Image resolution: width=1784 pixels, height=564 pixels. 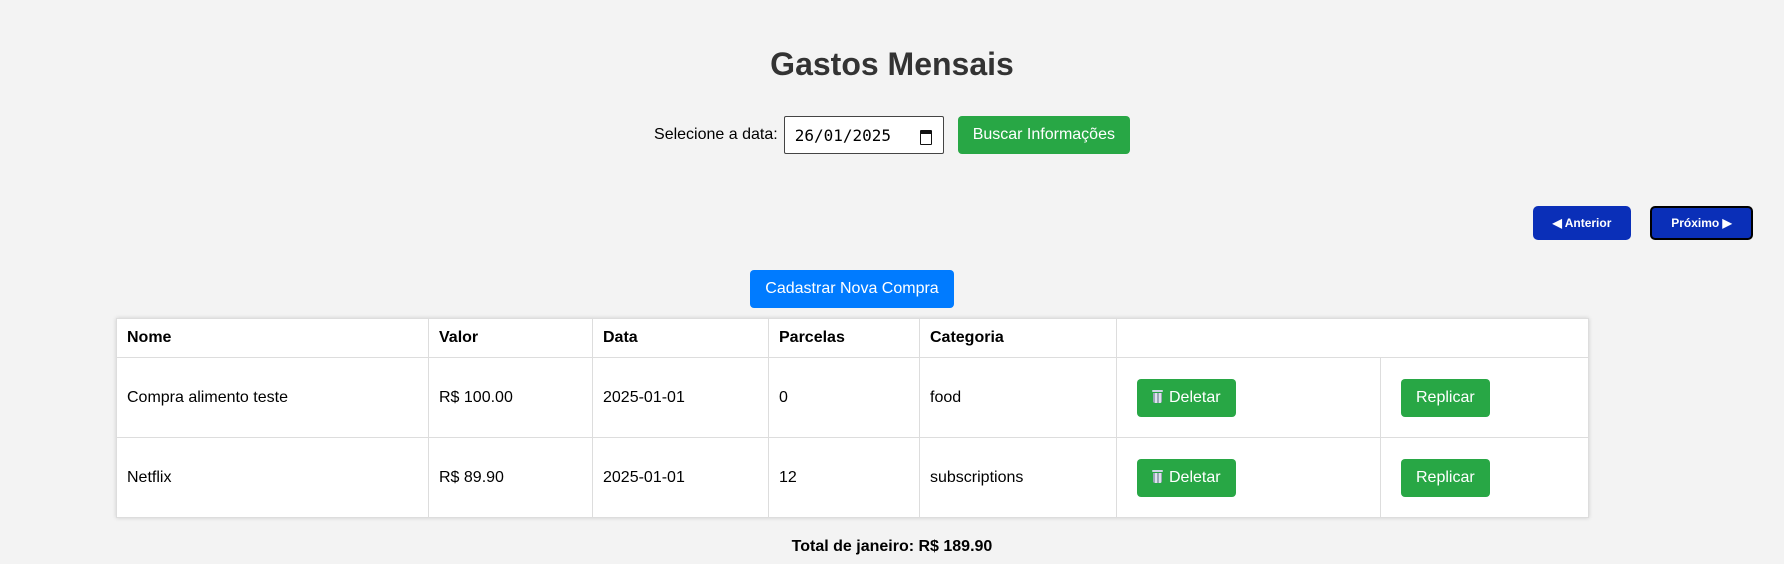 What do you see at coordinates (843, 135) in the screenshot?
I see `date-input-value: 26/01/2025` at bounding box center [843, 135].